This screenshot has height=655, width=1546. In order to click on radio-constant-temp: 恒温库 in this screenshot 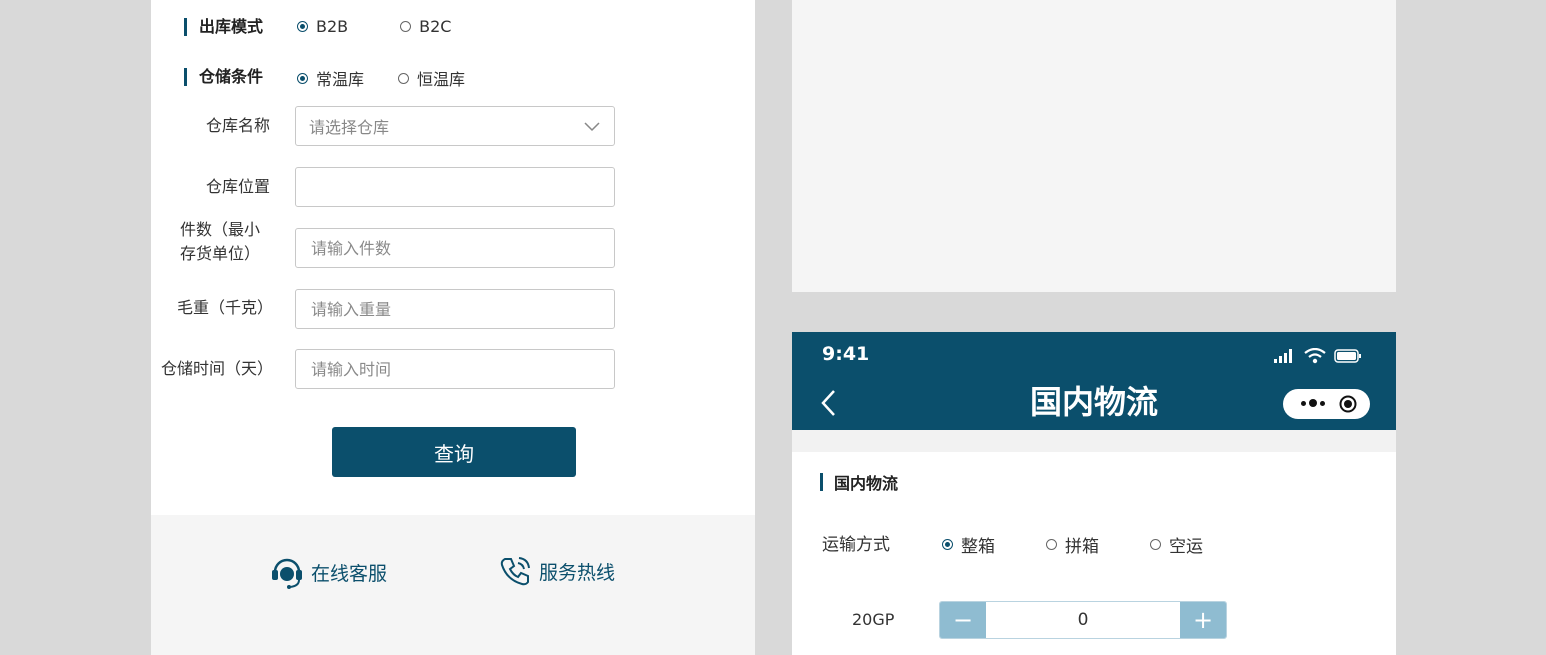, I will do `click(431, 78)`.